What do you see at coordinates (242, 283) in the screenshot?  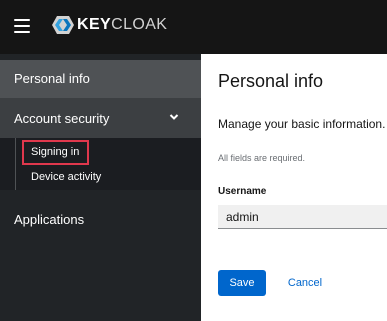 I see `save-button: Save` at bounding box center [242, 283].